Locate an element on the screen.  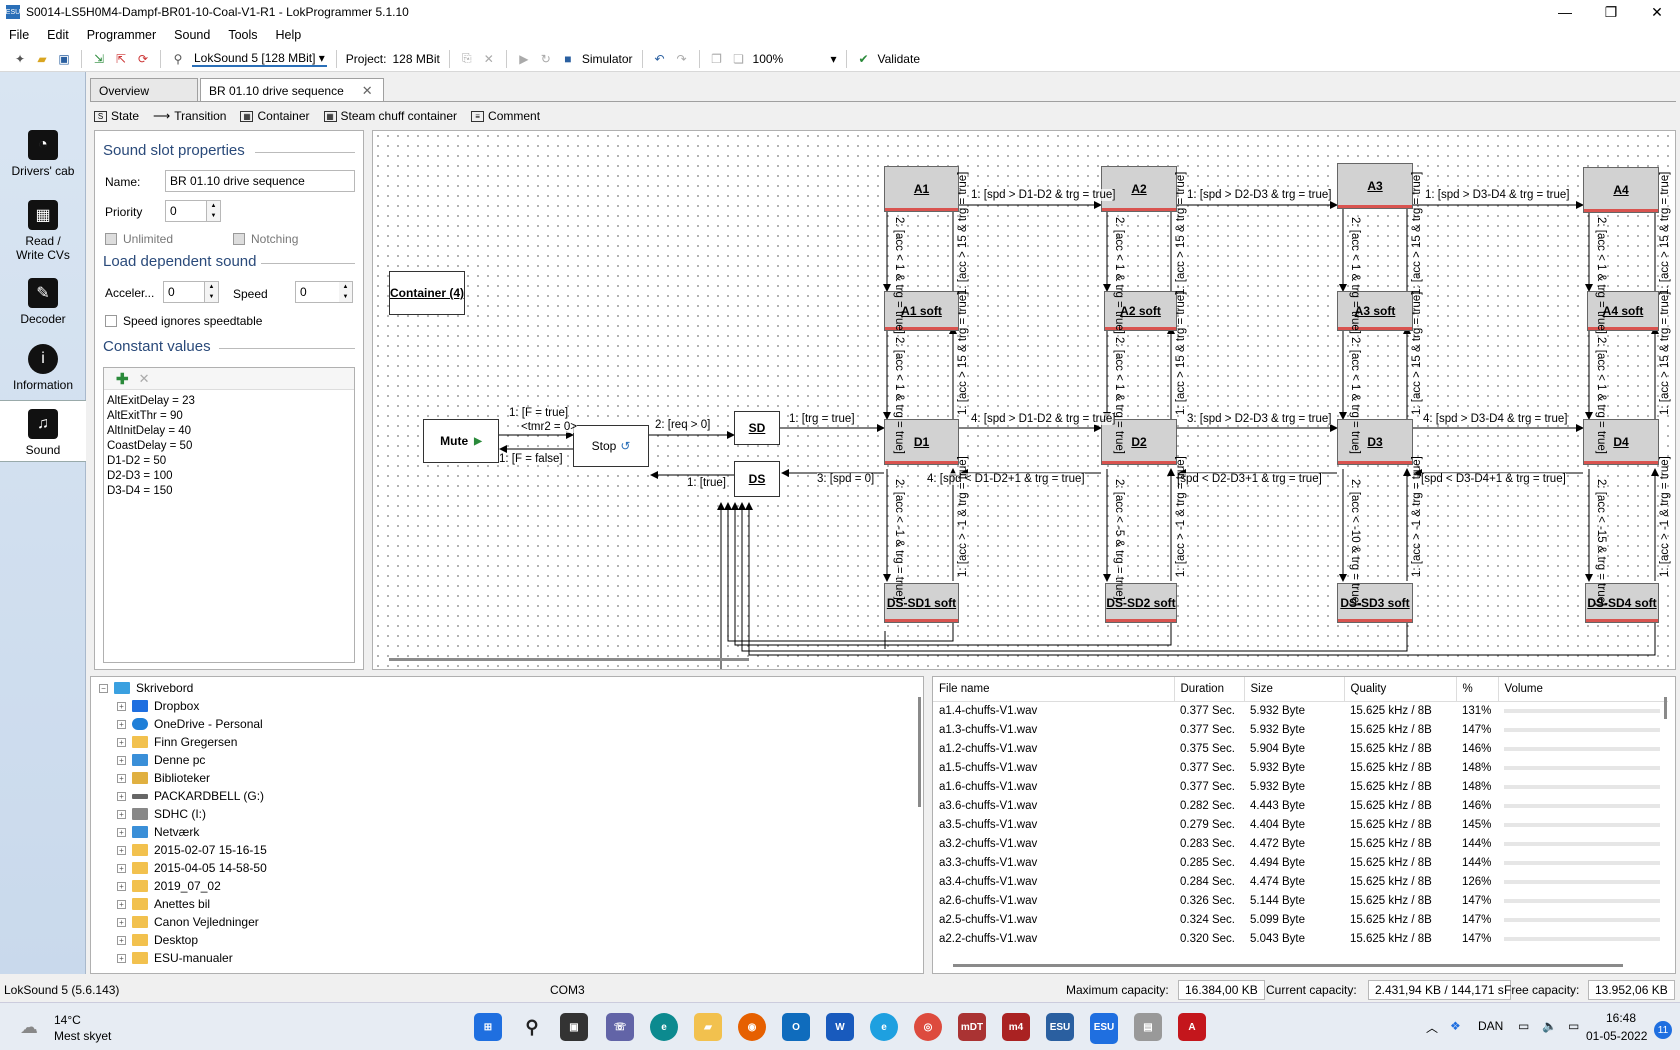
column-quality: Quality is located at coordinates (1400, 689).